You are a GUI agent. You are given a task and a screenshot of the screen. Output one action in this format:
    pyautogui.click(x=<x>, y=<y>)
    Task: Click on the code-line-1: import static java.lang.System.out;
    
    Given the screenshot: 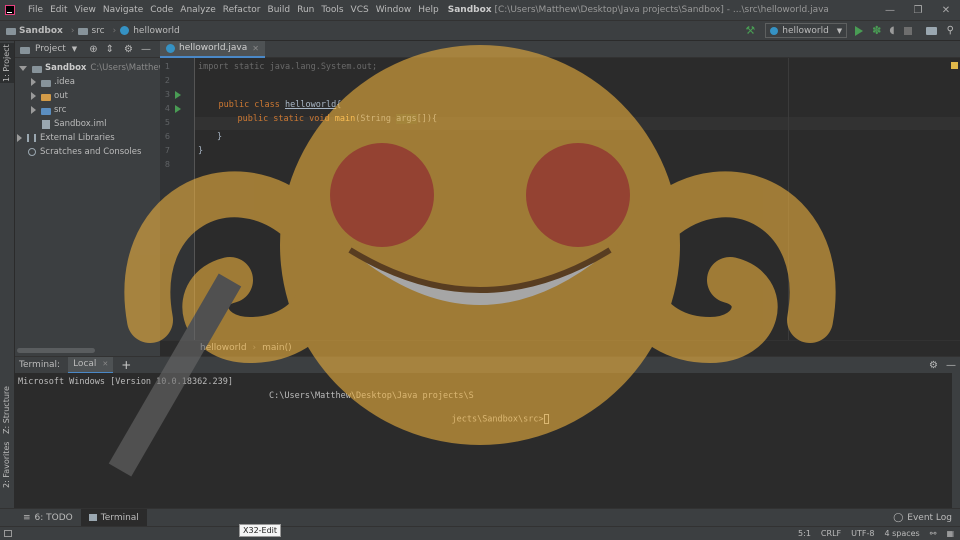 What is the action you would take?
    pyautogui.click(x=288, y=67)
    